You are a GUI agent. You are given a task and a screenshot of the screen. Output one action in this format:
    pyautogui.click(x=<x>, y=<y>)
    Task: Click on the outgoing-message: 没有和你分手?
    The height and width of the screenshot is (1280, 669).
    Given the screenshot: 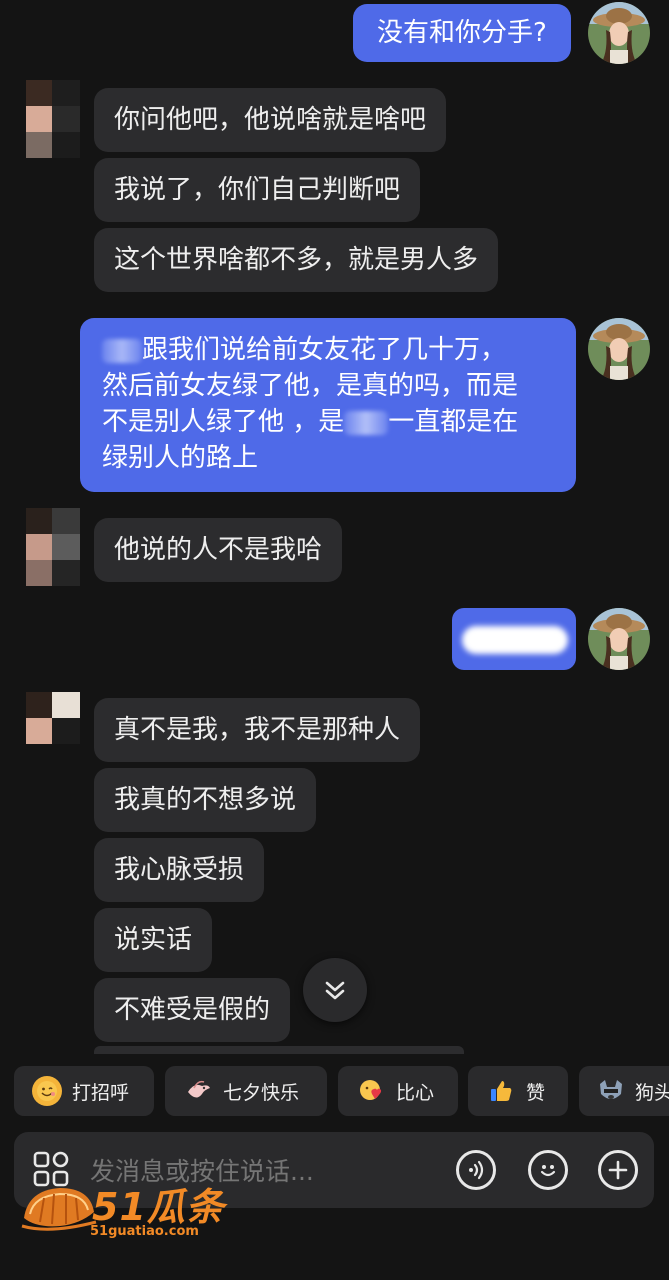 What is the action you would take?
    pyautogui.click(x=462, y=33)
    